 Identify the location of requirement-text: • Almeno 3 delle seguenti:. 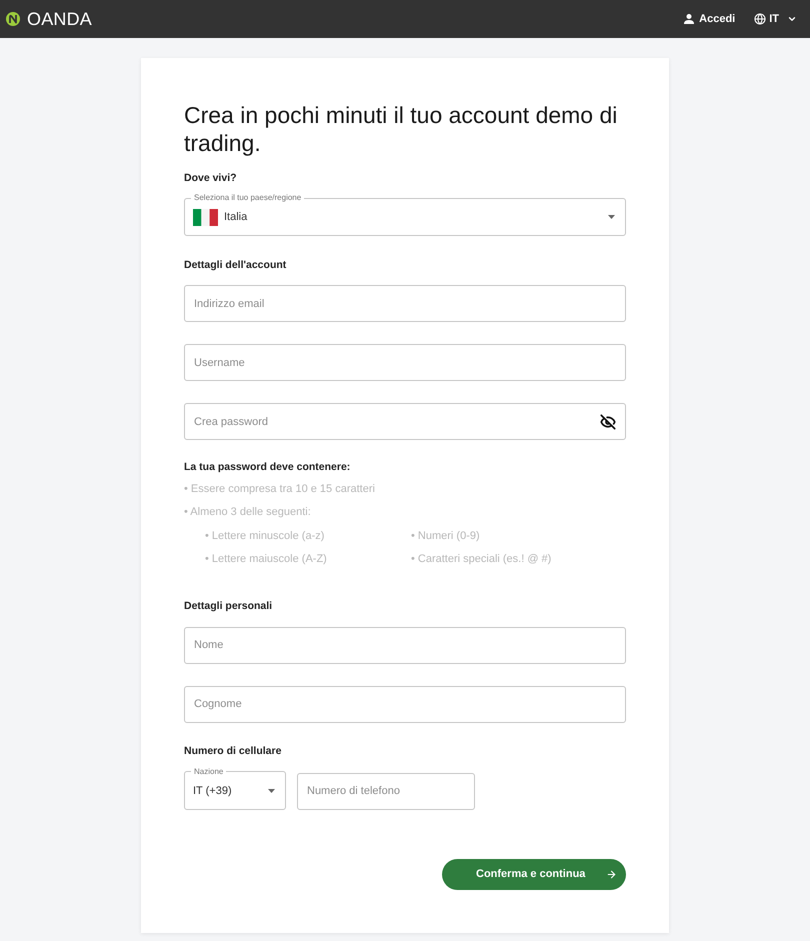
(247, 512).